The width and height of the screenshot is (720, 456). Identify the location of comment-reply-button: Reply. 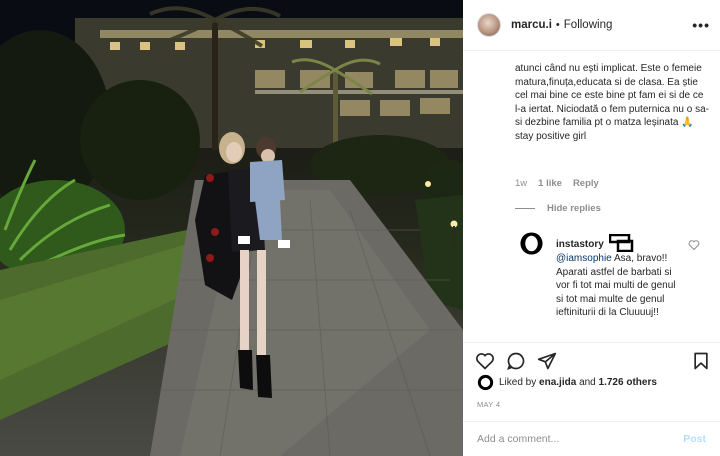
(586, 183).